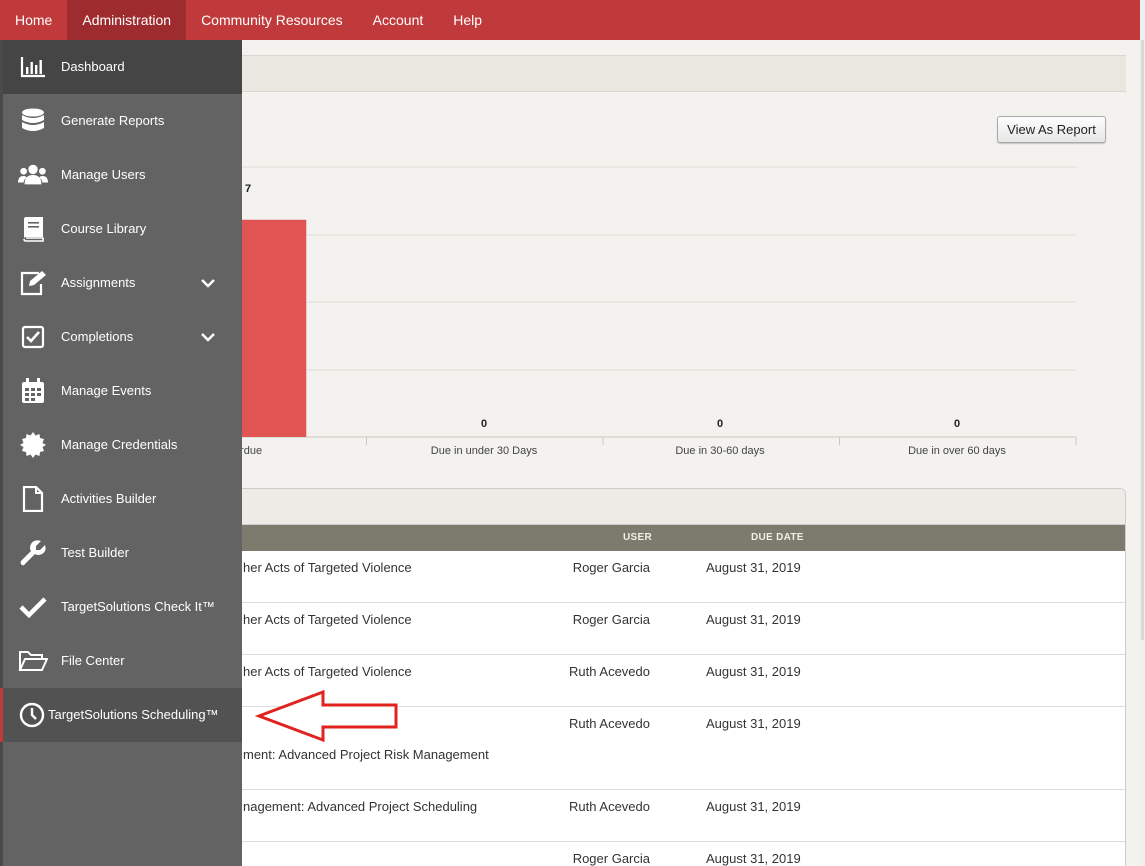 The width and height of the screenshot is (1145, 866). What do you see at coordinates (103, 174) in the screenshot?
I see `sidebar-item-label: Manage Users` at bounding box center [103, 174].